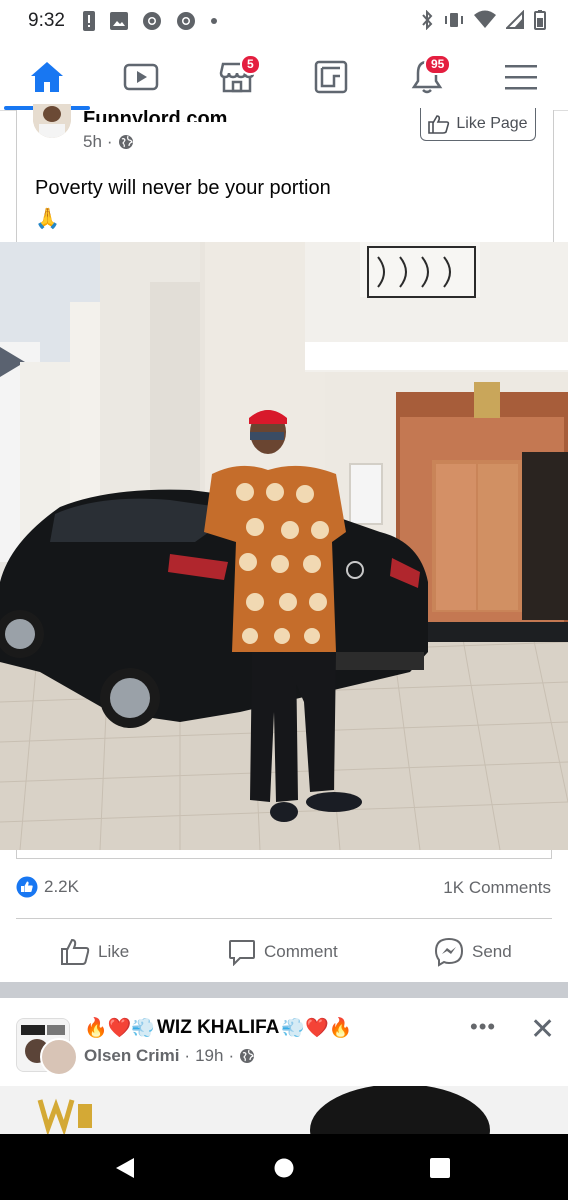  What do you see at coordinates (284, 22) in the screenshot?
I see `status-bar: 9:32` at bounding box center [284, 22].